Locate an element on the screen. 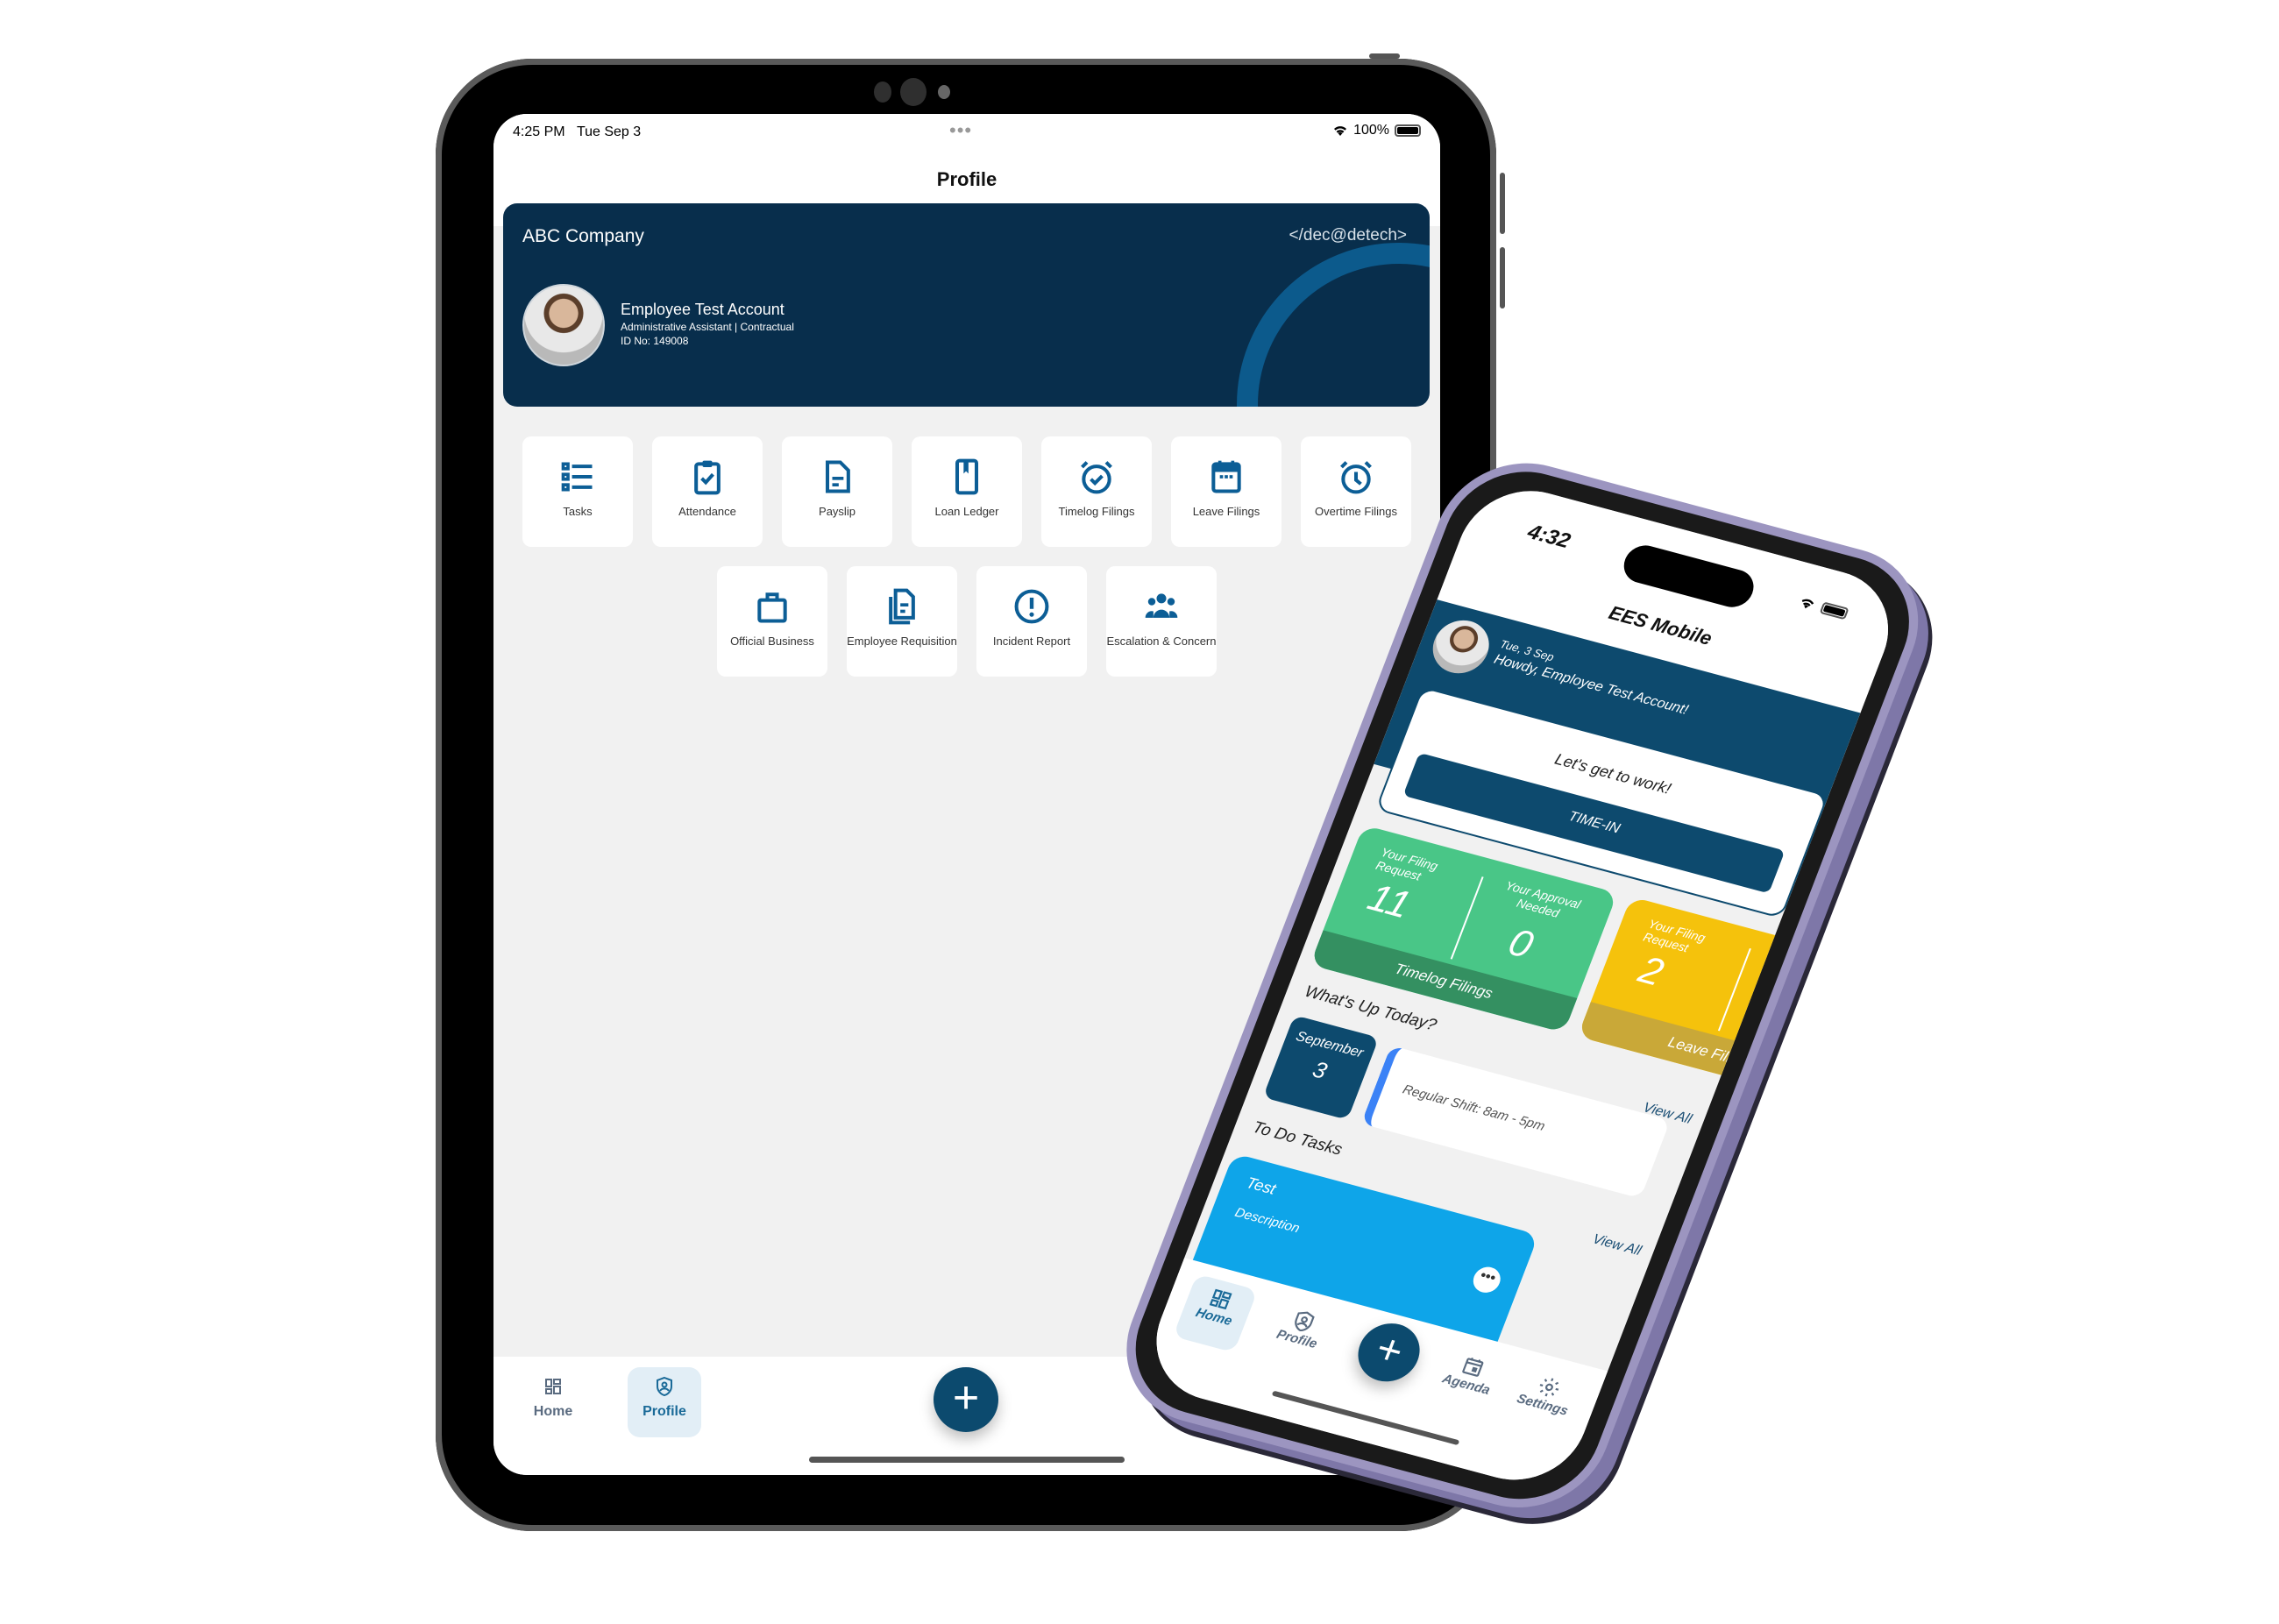  camera-icon is located at coordinates (913, 92).